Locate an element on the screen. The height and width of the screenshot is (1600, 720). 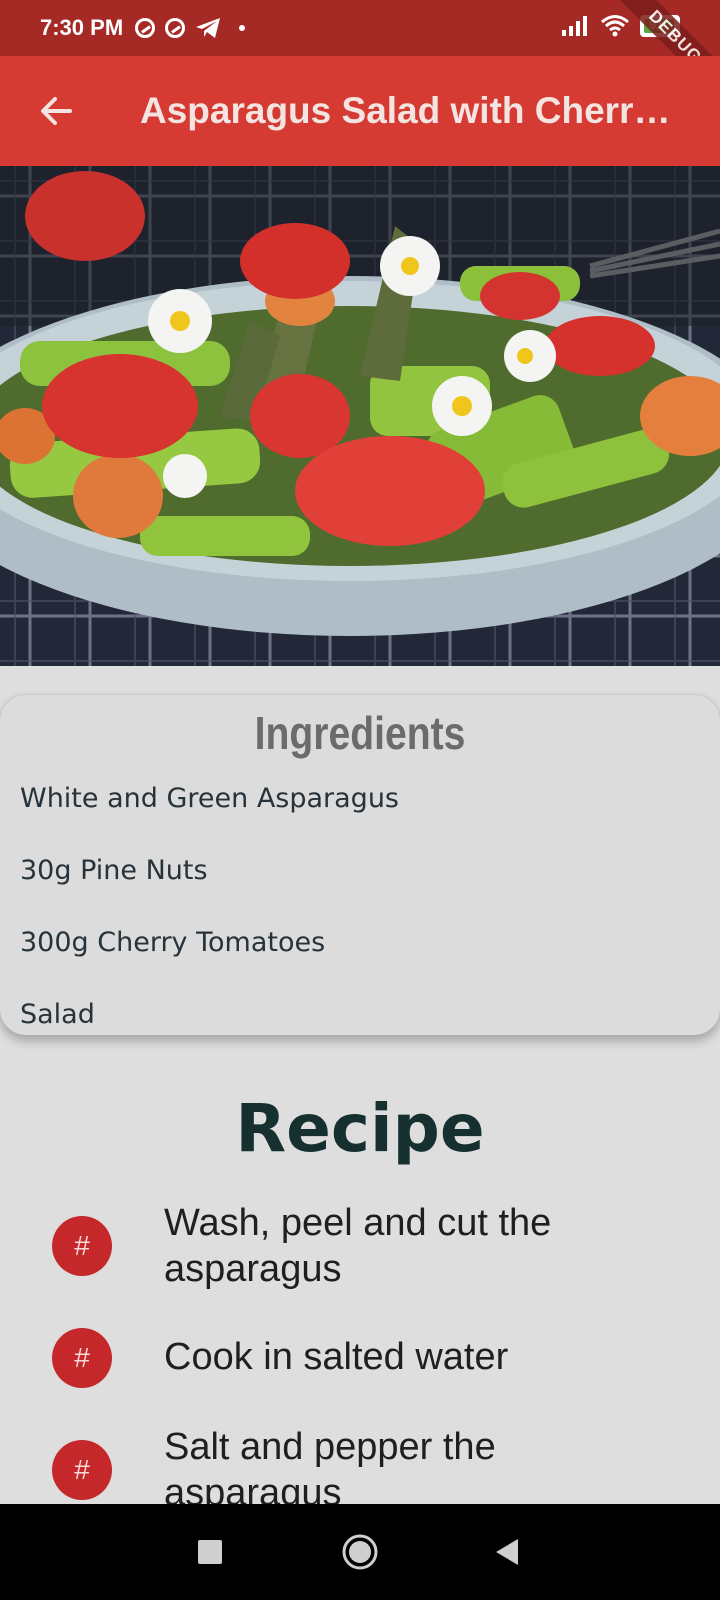
circle-home-icon is located at coordinates (360, 1552).